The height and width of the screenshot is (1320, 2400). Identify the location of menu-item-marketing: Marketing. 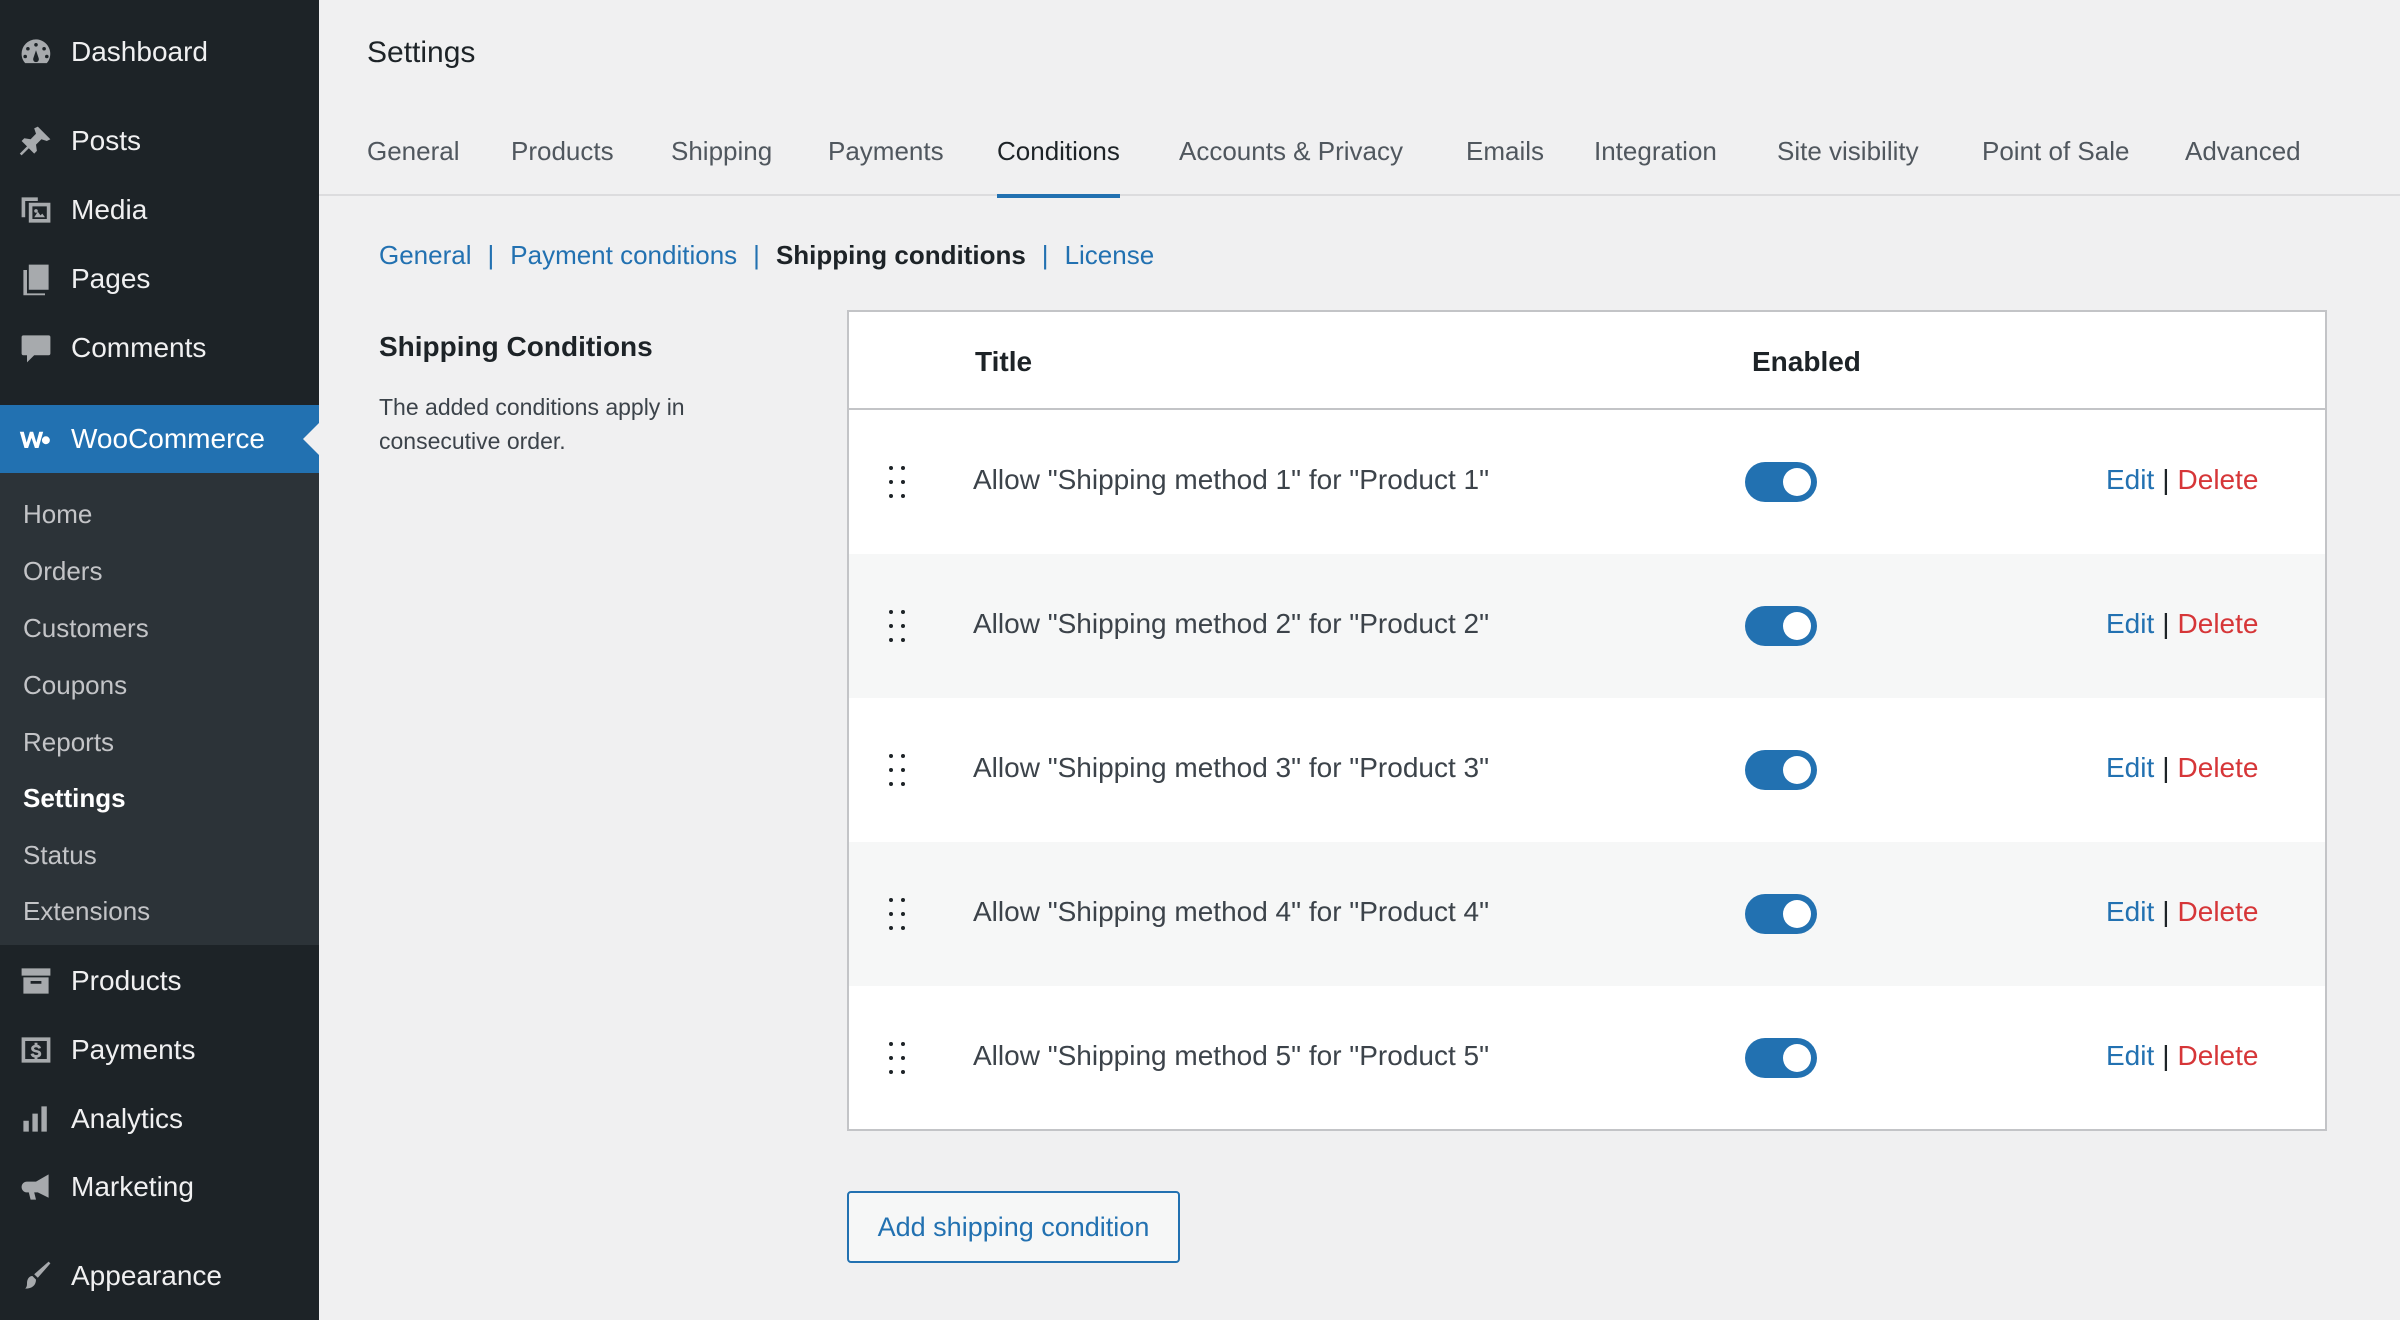
(159, 1187).